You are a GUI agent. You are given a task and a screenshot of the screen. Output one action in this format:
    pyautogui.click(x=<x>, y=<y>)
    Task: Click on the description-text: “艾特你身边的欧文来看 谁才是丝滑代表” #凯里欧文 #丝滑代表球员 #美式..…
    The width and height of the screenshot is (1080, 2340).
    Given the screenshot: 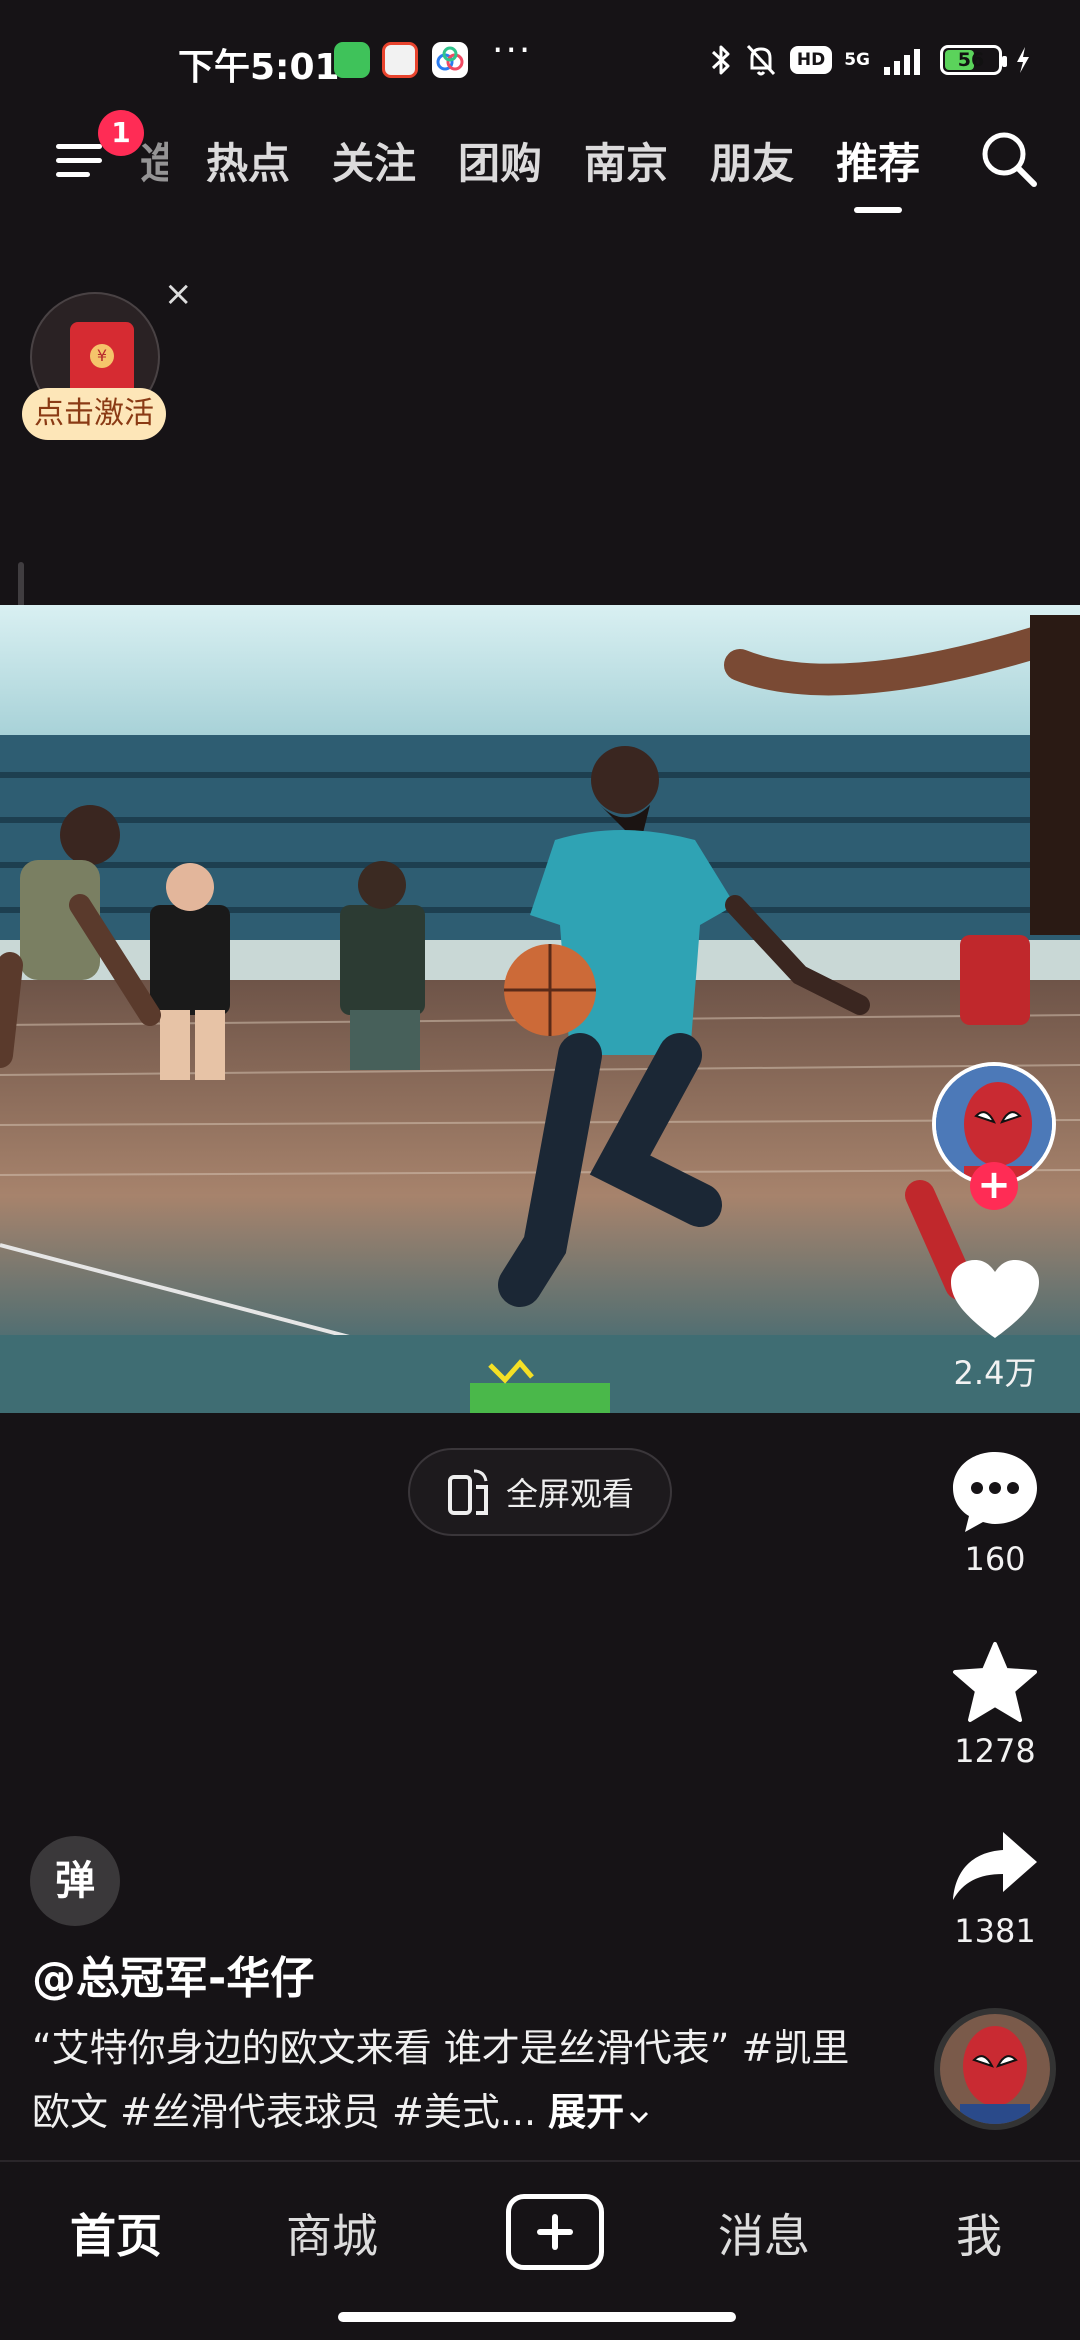 What is the action you would take?
    pyautogui.click(x=441, y=2080)
    